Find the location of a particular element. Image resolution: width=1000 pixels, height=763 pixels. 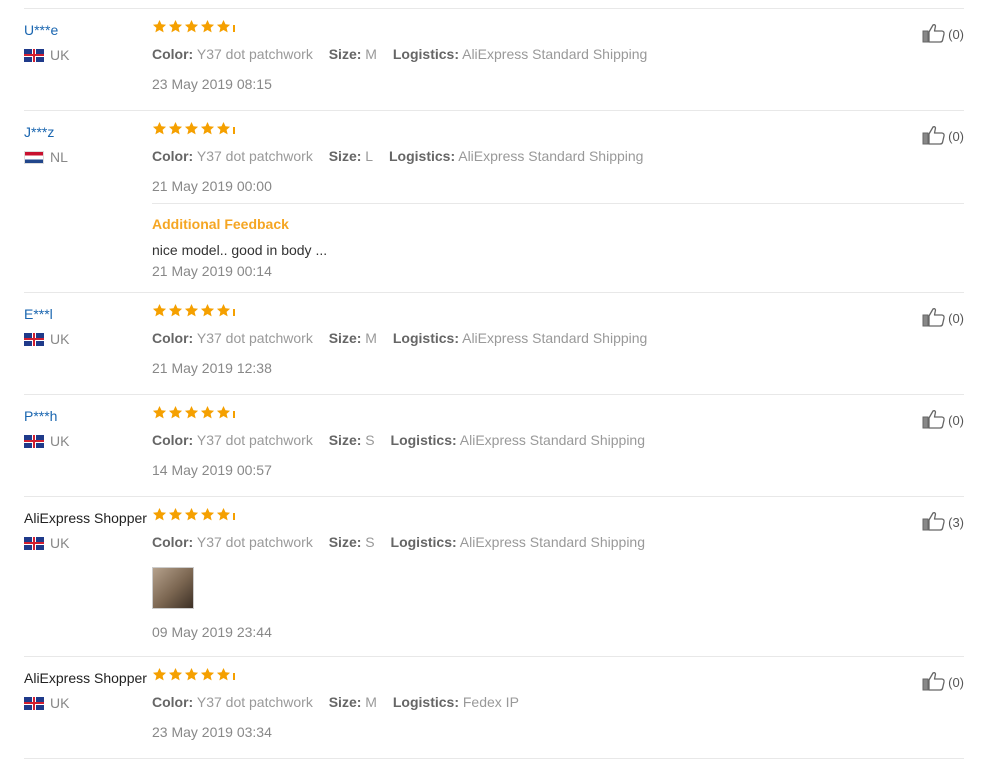

reviewer-name: U***e is located at coordinates (88, 30).